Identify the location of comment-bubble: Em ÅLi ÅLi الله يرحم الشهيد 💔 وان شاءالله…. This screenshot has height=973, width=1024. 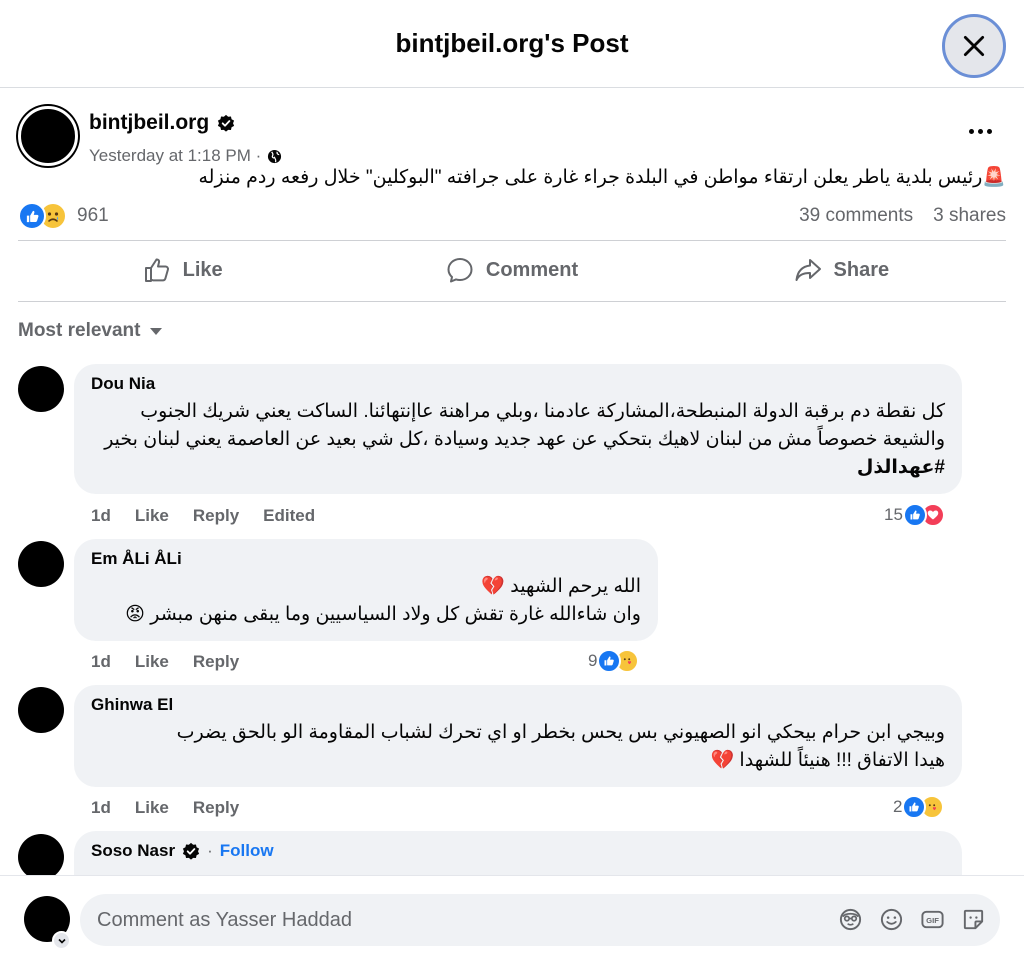
(366, 590).